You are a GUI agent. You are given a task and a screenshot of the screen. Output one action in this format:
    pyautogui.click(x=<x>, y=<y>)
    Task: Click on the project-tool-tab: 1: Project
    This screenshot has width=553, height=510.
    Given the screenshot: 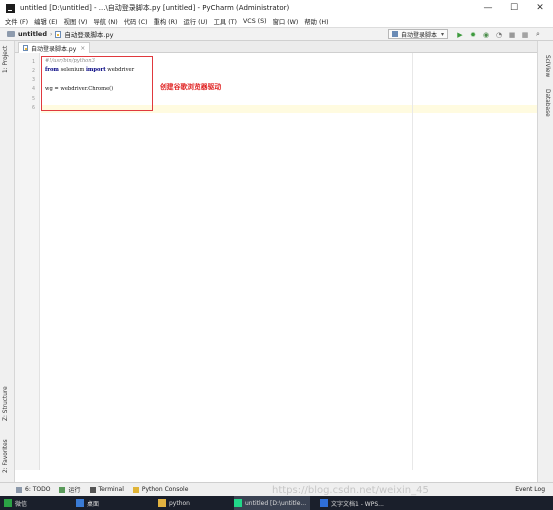 What is the action you would take?
    pyautogui.click(x=6, y=59)
    